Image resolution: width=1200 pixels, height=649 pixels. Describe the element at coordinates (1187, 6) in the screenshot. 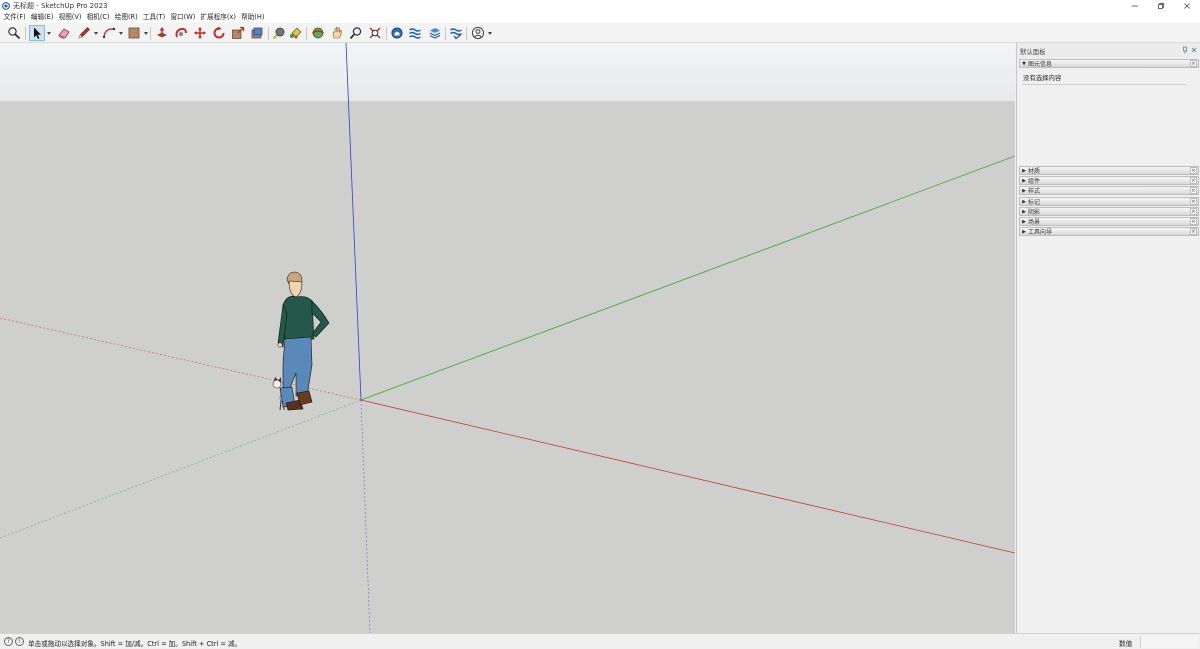

I see `close-button` at that location.